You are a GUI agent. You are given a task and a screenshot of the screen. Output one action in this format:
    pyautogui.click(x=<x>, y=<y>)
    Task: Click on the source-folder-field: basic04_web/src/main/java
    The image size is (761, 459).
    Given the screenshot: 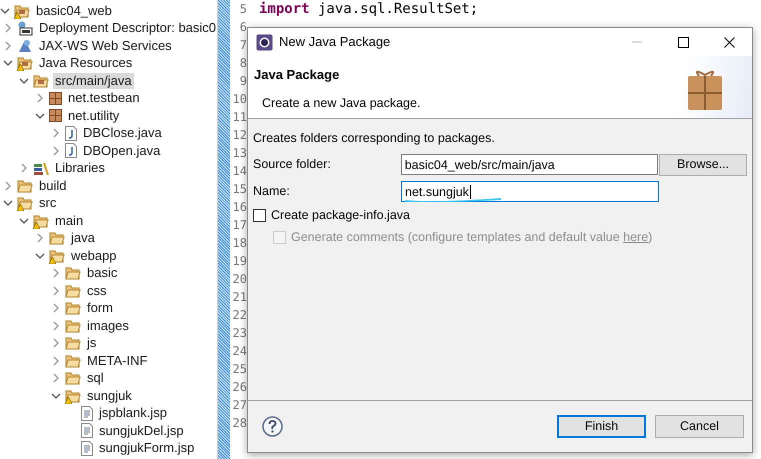 What is the action you would take?
    pyautogui.click(x=529, y=165)
    